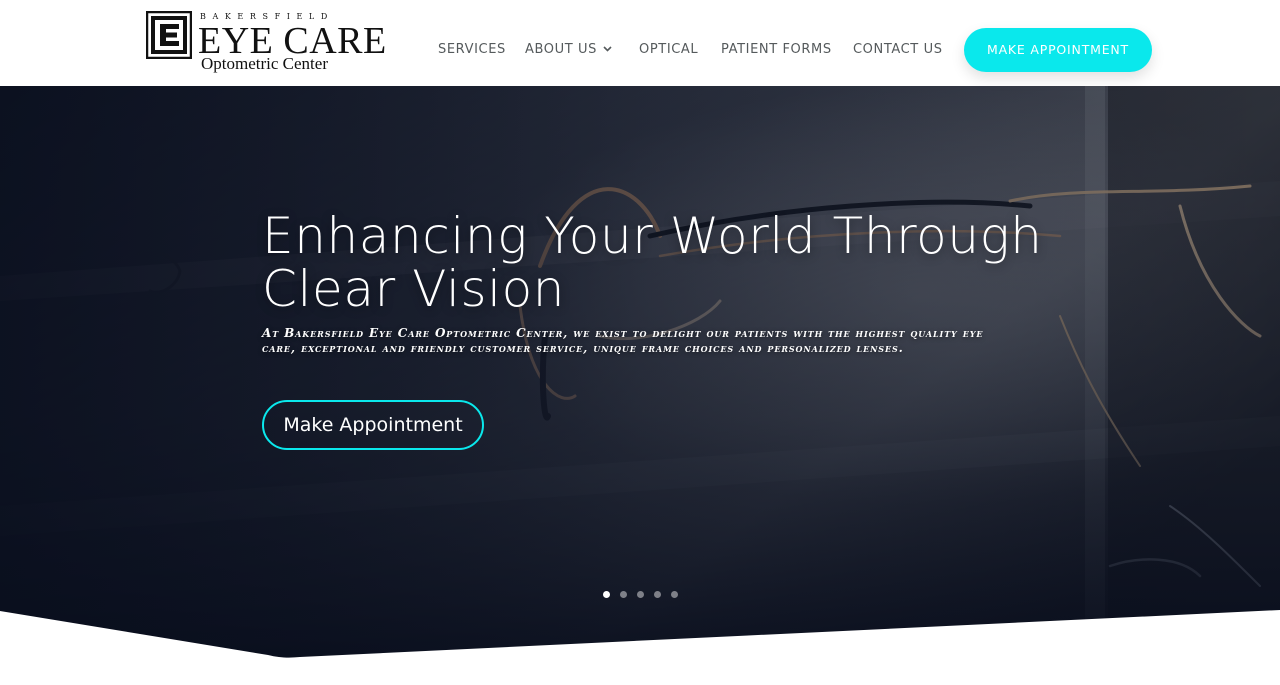 This screenshot has height=685, width=1280. Describe the element at coordinates (264, 63) in the screenshot. I see `logo-sub-text: Optometric Center` at that location.